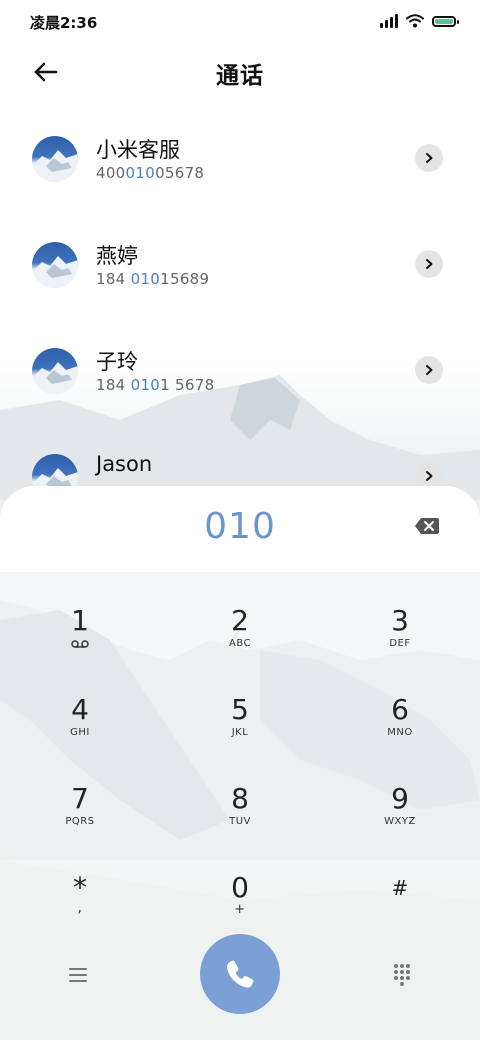 The height and width of the screenshot is (1040, 480). What do you see at coordinates (240, 640) in the screenshot?
I see `key-2: 2 ABC` at bounding box center [240, 640].